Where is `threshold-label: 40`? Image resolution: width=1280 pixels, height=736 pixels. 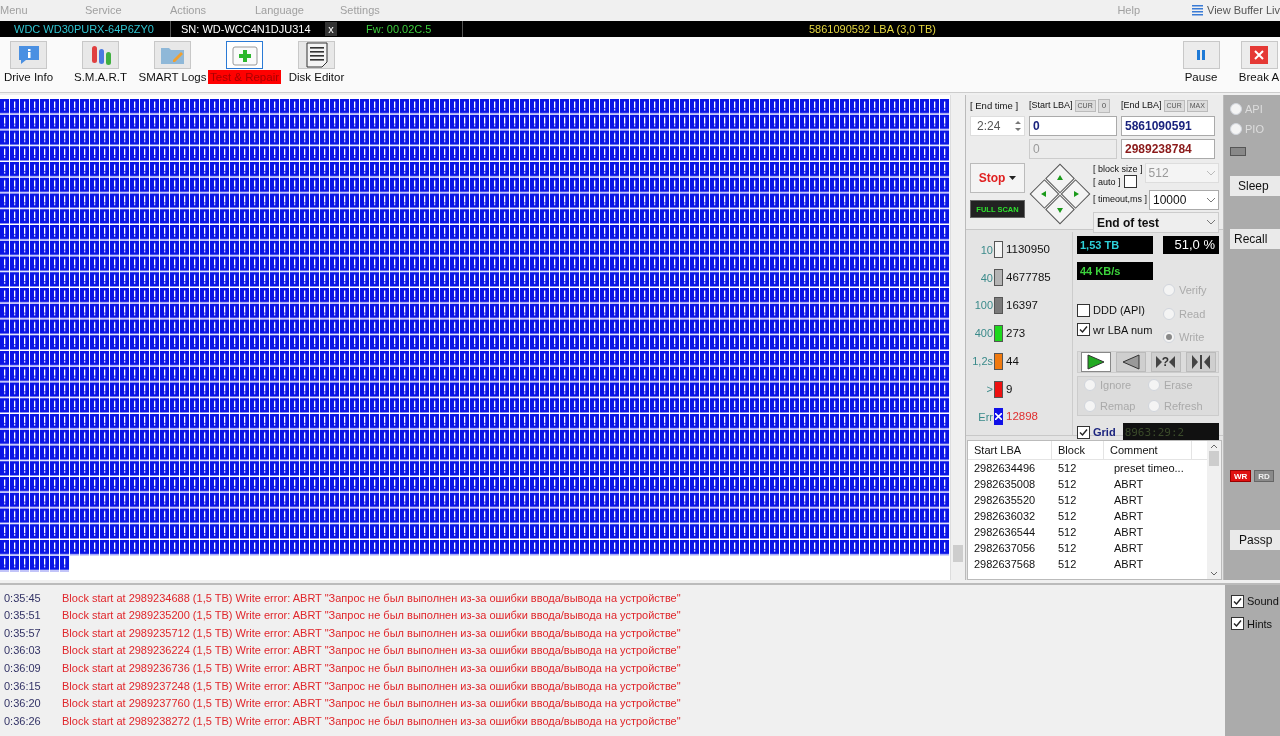 threshold-label: 40 is located at coordinates (986, 278).